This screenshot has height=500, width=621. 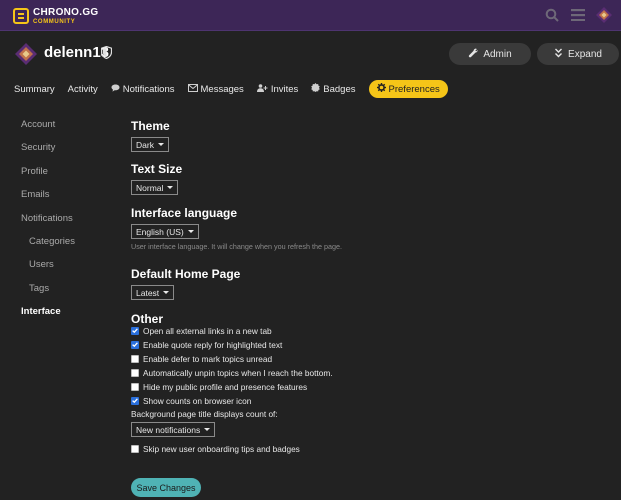 I want to click on admin-button-label: Admin, so click(x=497, y=54).